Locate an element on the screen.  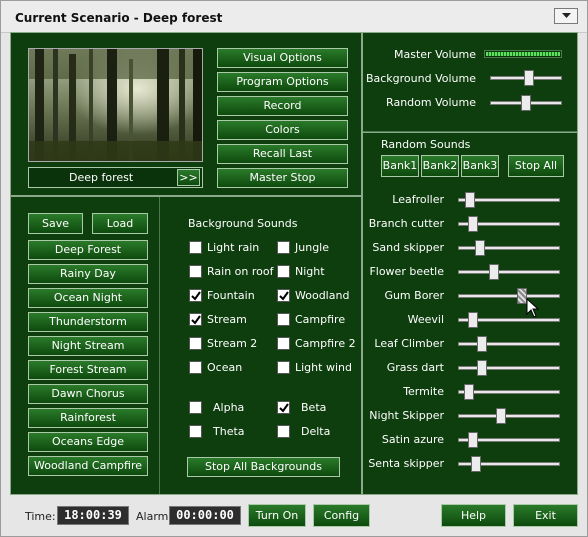
chevron-down-icon is located at coordinates (566, 15).